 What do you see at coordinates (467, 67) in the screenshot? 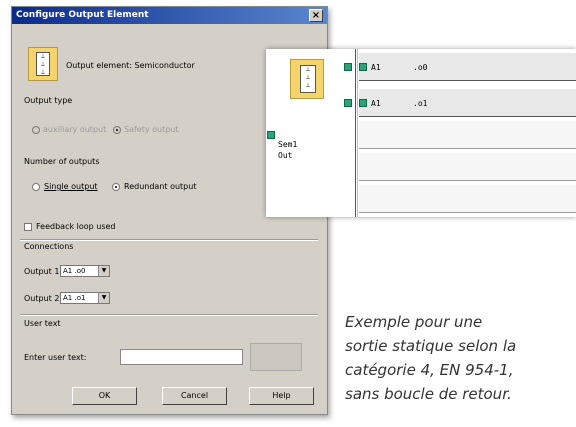
I see `output-row: A1 .o0` at bounding box center [467, 67].